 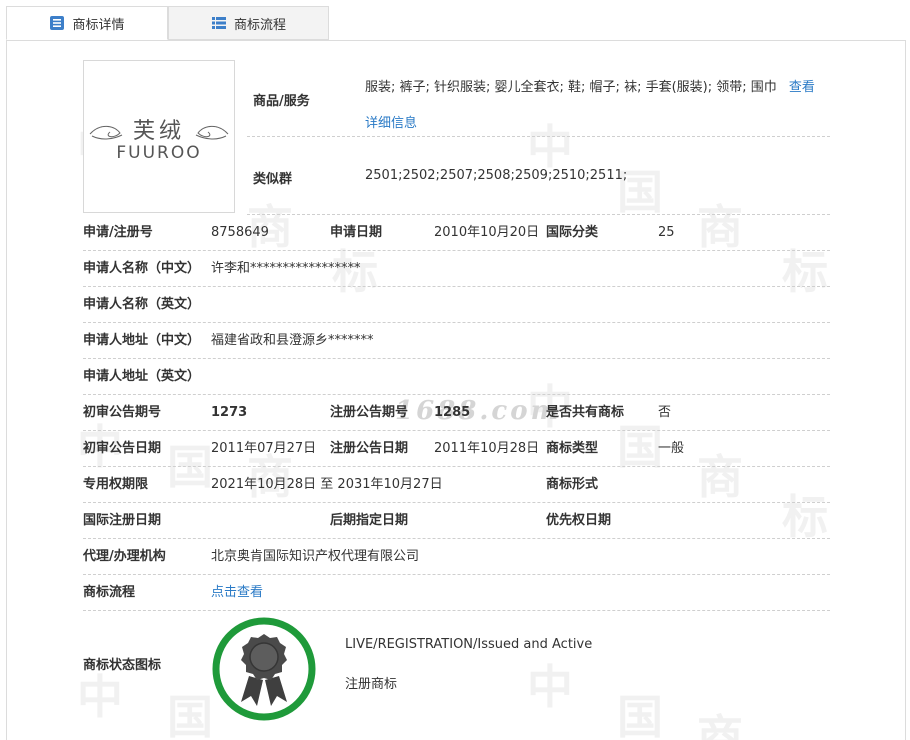 What do you see at coordinates (142, 268) in the screenshot?
I see `applicant-cn-label: 申请人名称（中文）` at bounding box center [142, 268].